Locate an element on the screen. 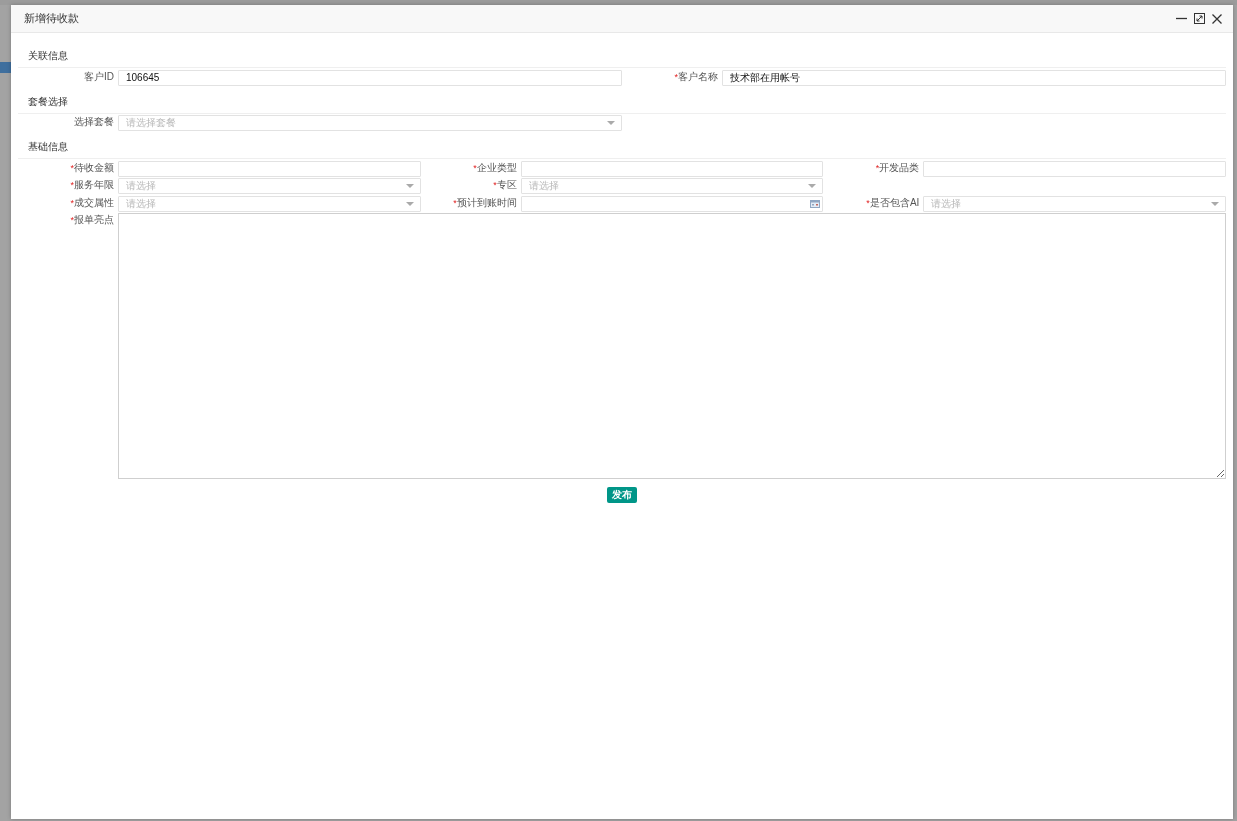  field-label: 专区 is located at coordinates (506, 185).